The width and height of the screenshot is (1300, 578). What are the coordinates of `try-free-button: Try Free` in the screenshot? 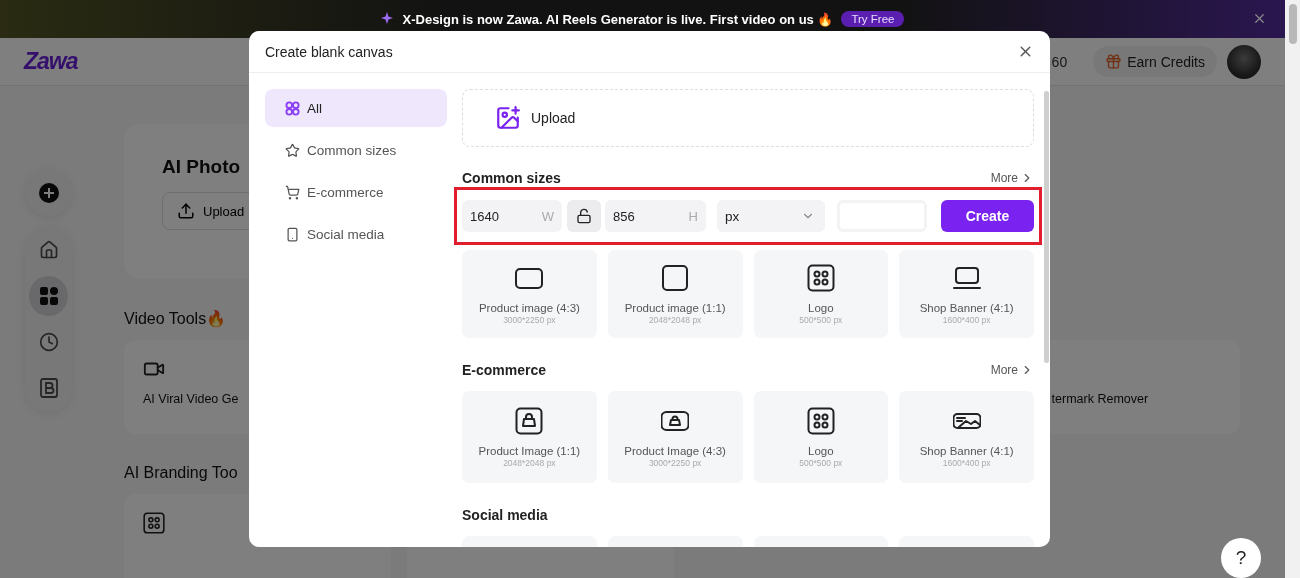 It's located at (873, 19).